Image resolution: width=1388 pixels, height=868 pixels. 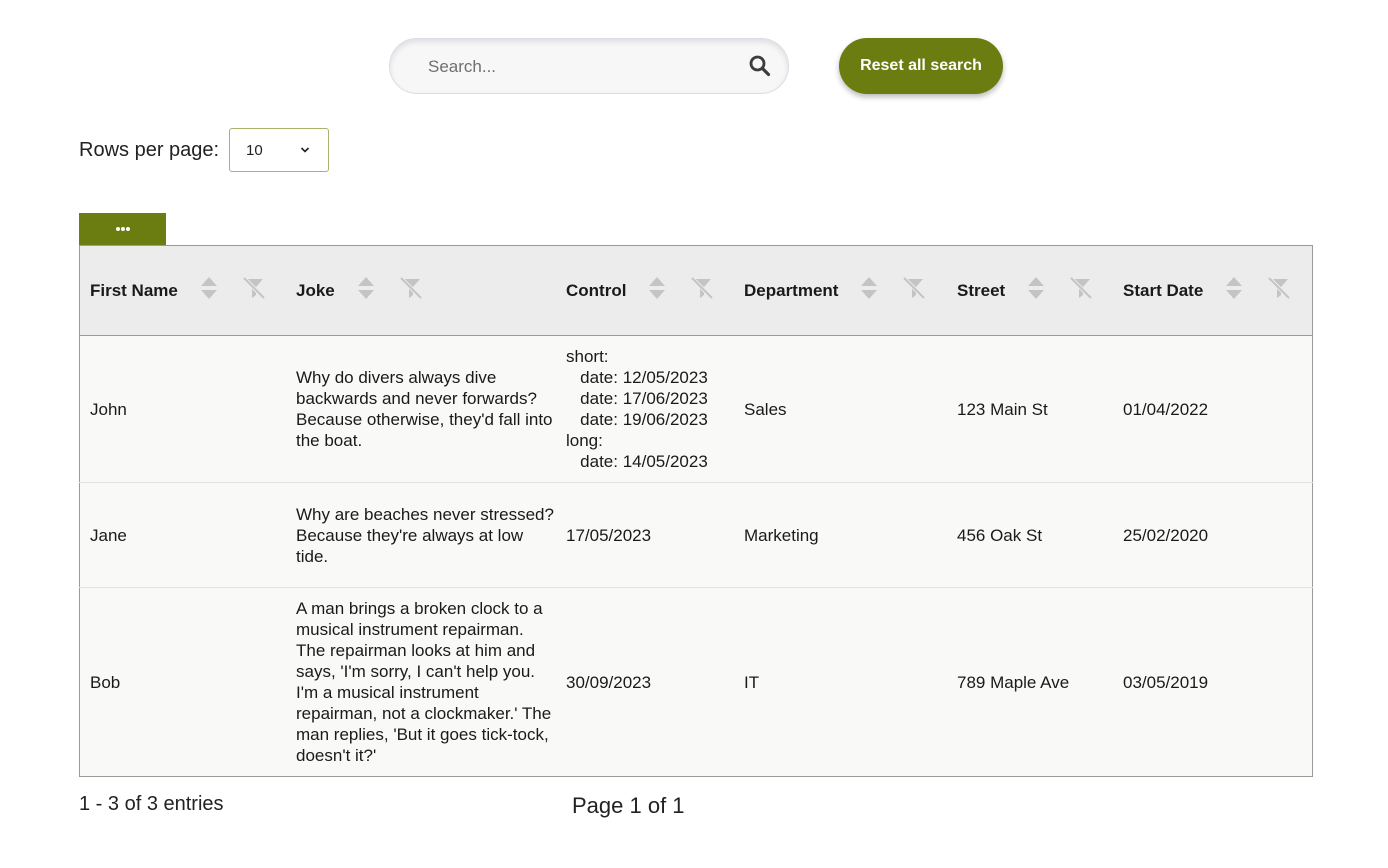 I want to click on column-header-street: Street, so click(x=1030, y=290).